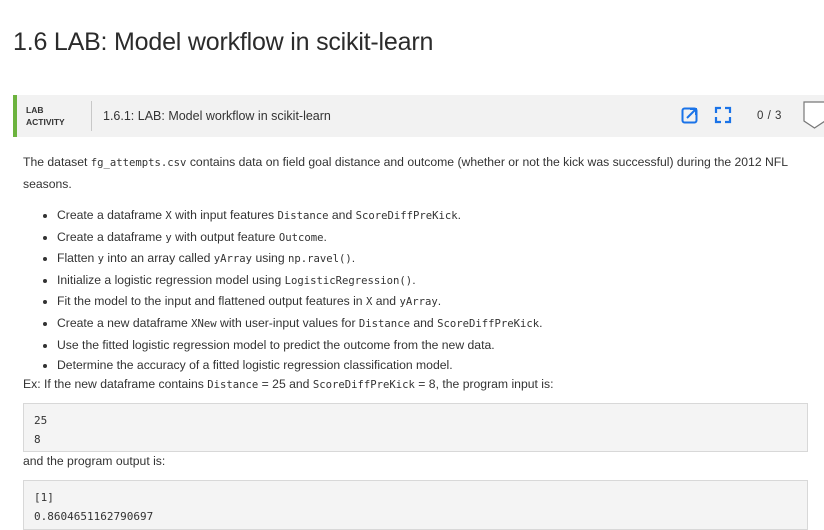  Describe the element at coordinates (57, 162) in the screenshot. I see `intro-text-1: The dataset` at that location.